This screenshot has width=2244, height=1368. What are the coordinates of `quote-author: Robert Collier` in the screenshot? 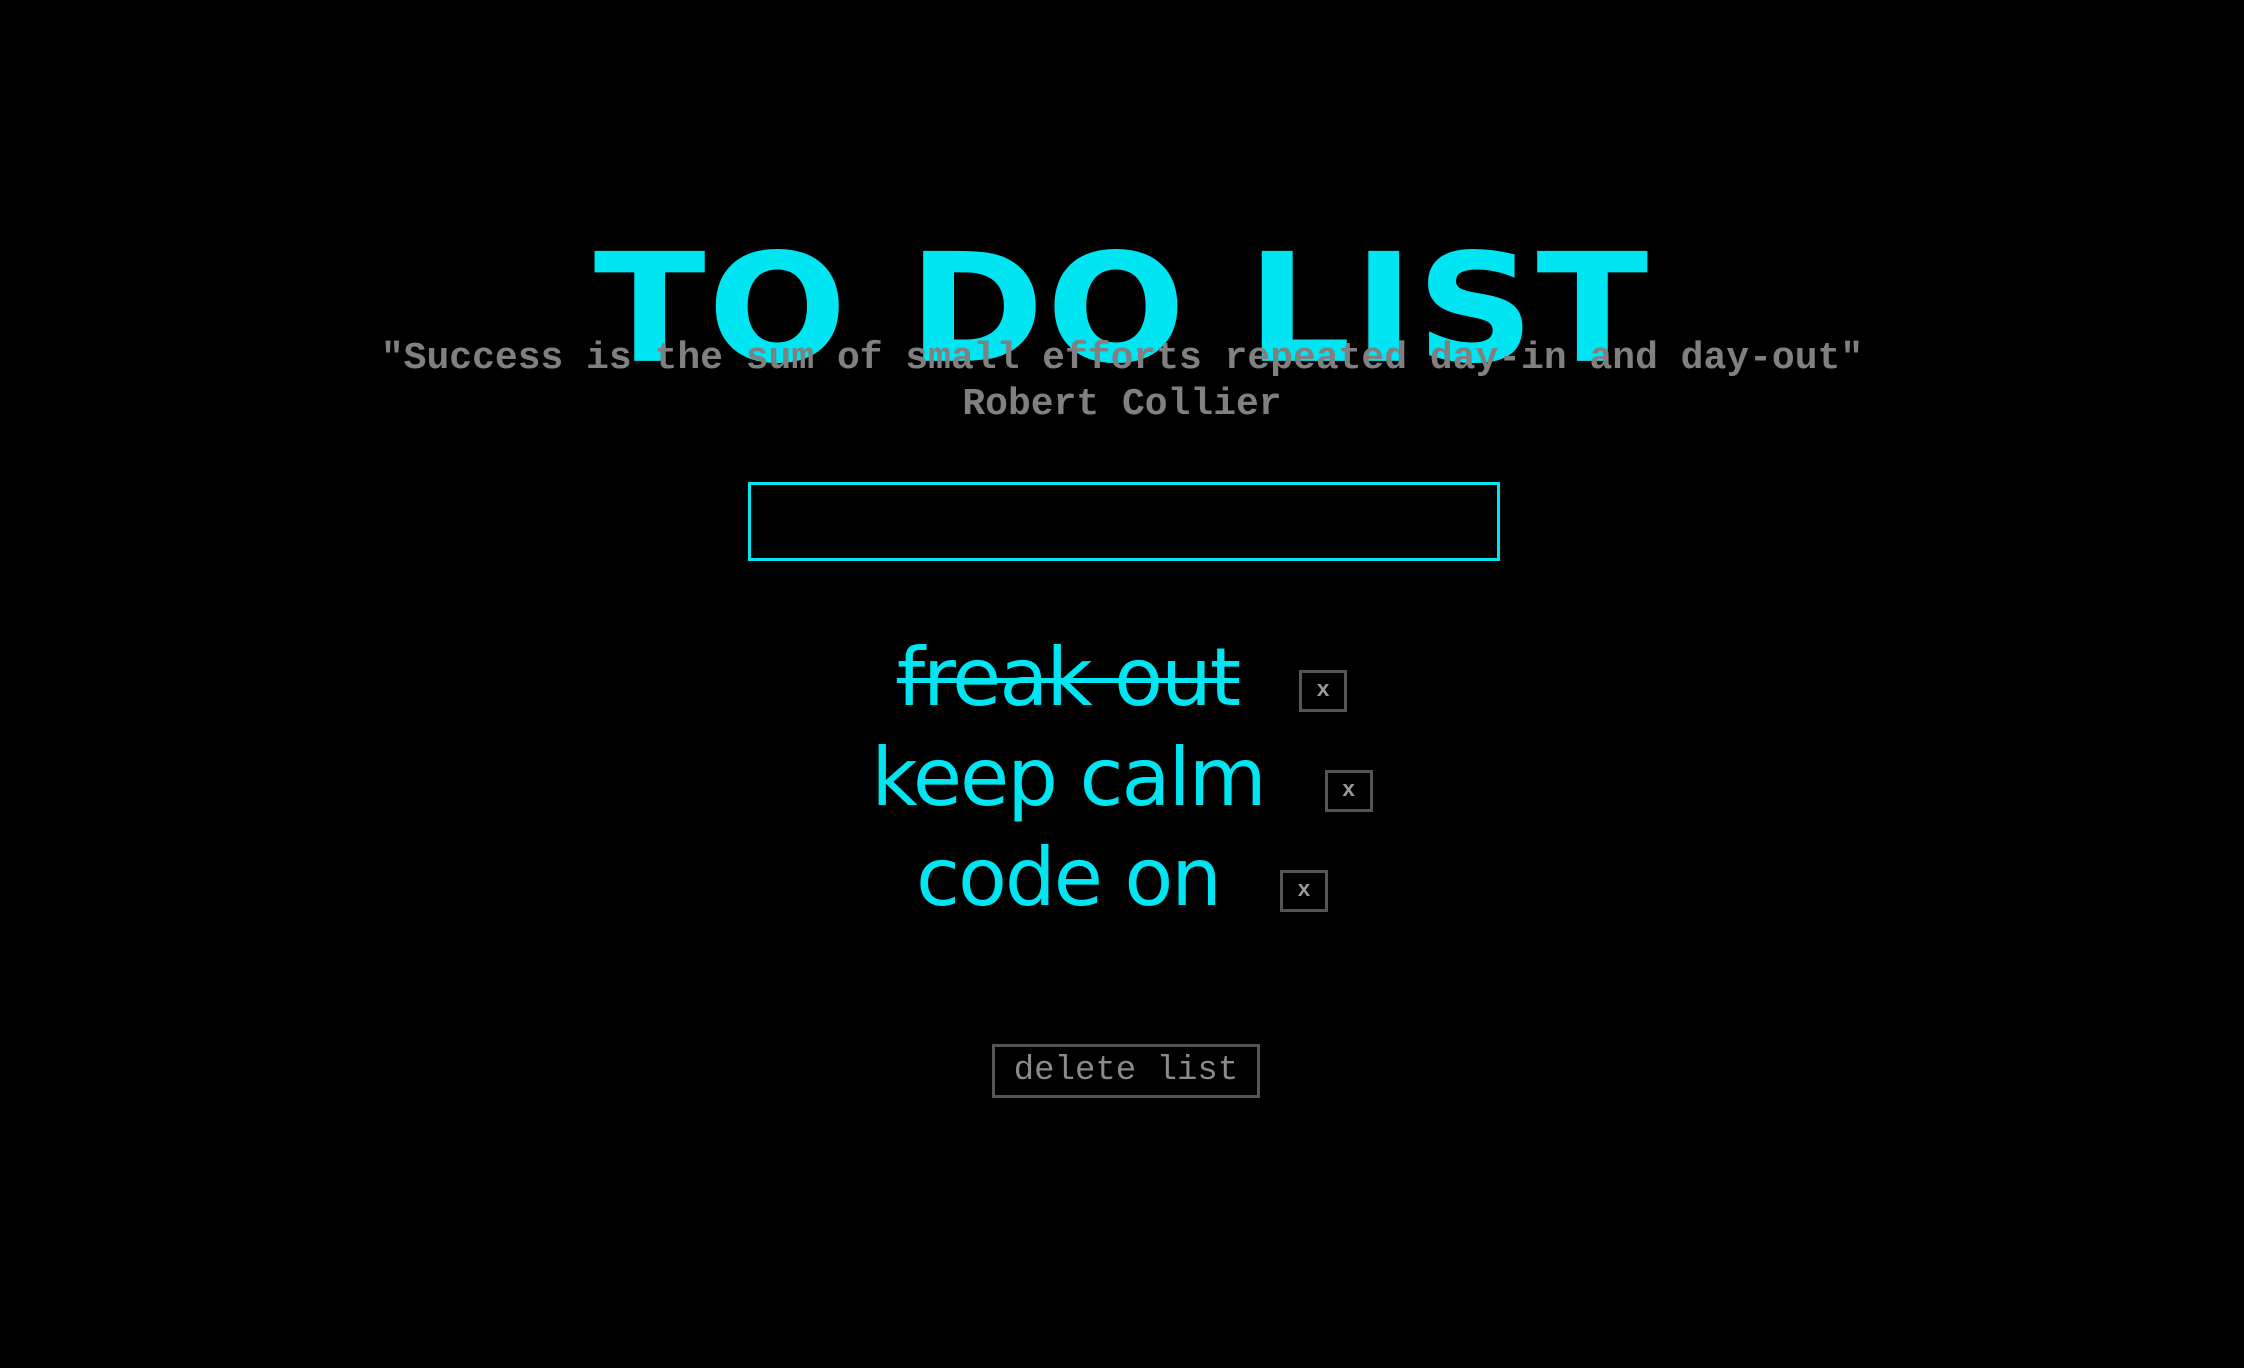 It's located at (1122, 404).